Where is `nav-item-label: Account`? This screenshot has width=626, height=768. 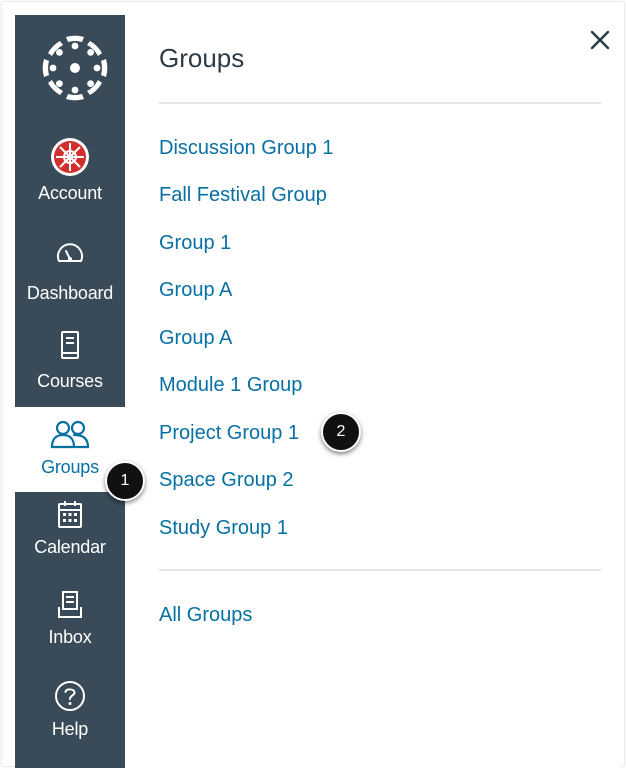 nav-item-label: Account is located at coordinates (70, 193).